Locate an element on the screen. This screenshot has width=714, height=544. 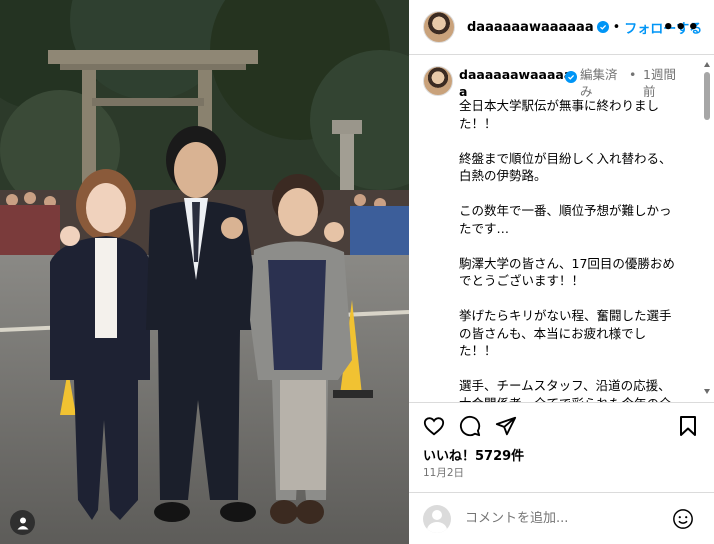
scroll-up-arrow-icon is located at coordinates (707, 64).